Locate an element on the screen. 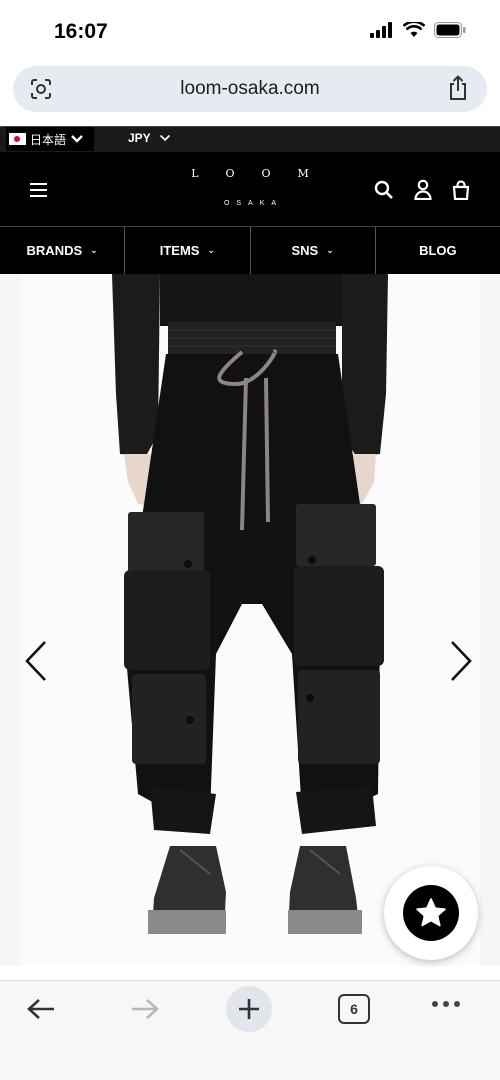 Image resolution: width=500 pixels, height=1080 pixels. chevron-left-icon is located at coordinates (36, 661).